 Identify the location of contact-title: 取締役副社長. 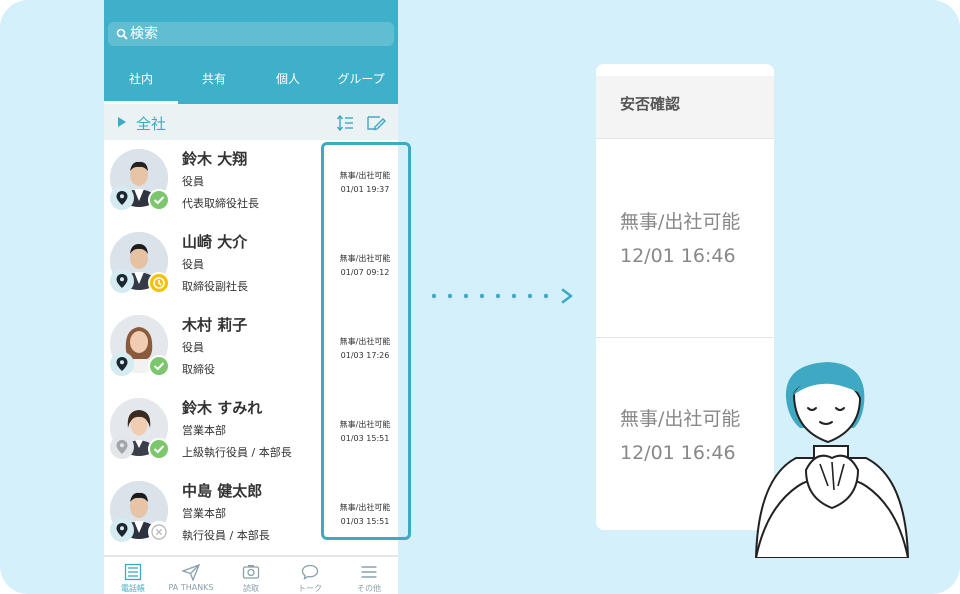
(215, 286).